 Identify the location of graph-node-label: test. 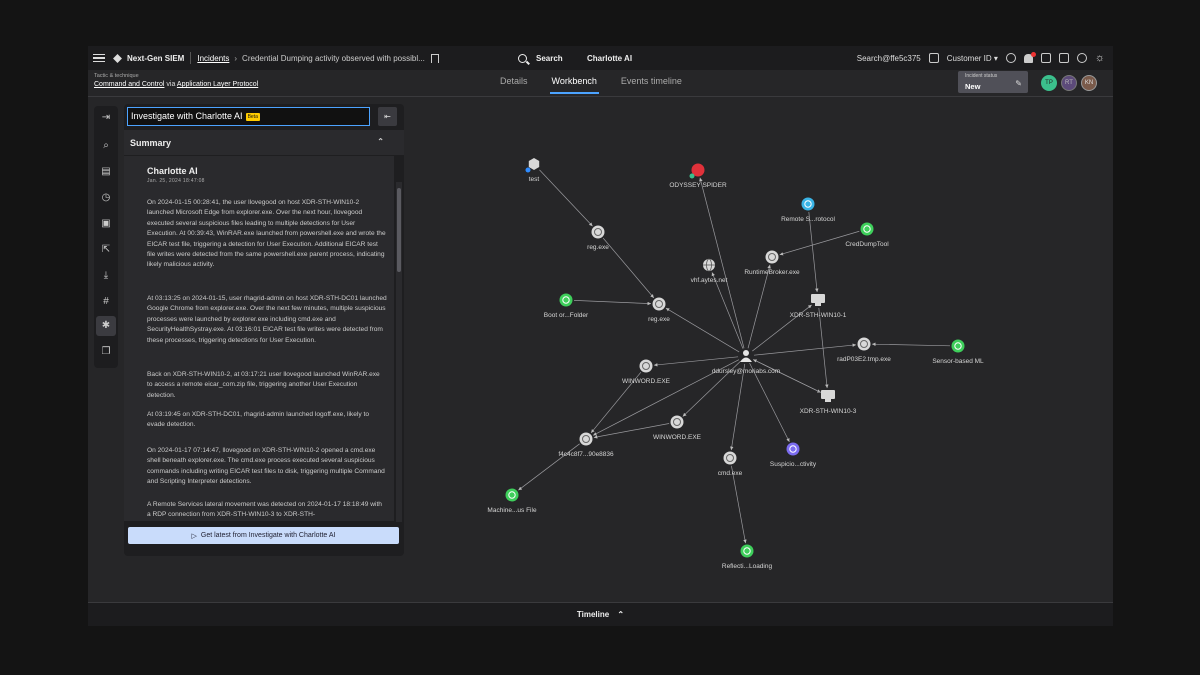
(534, 179).